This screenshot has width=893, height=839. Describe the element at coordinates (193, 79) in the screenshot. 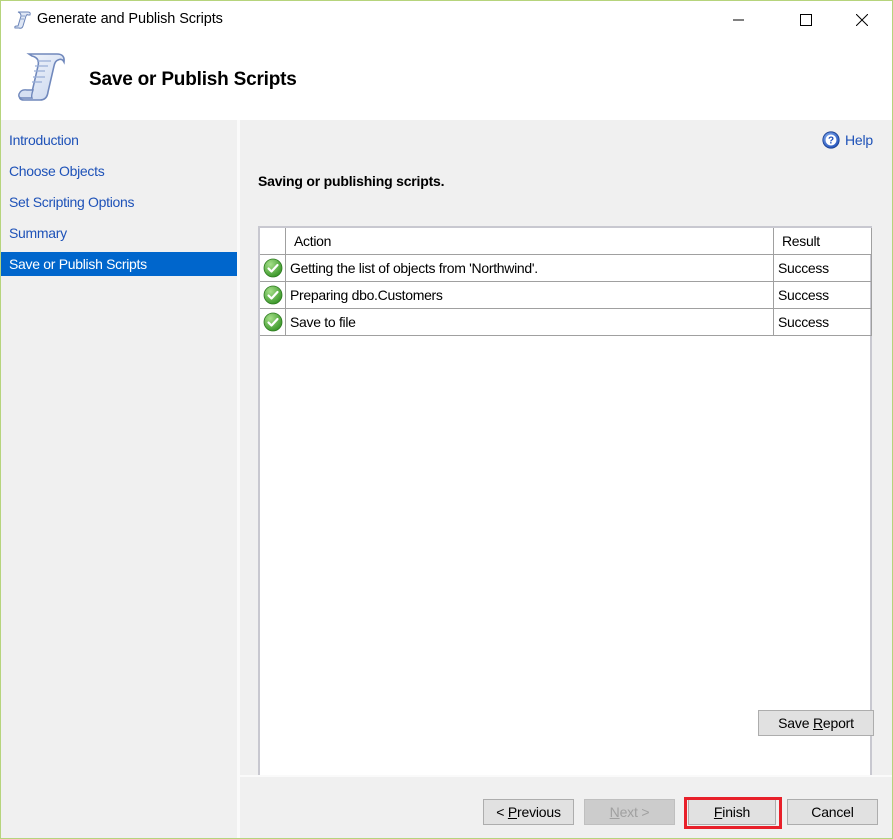

I see `page-title: Save or Publish Scripts` at that location.